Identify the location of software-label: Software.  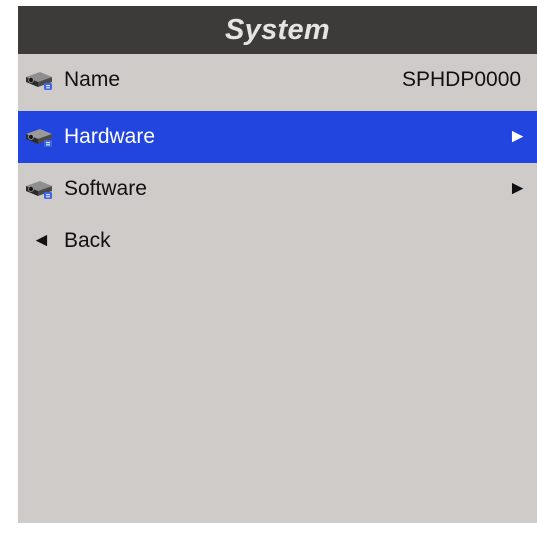
(105, 188).